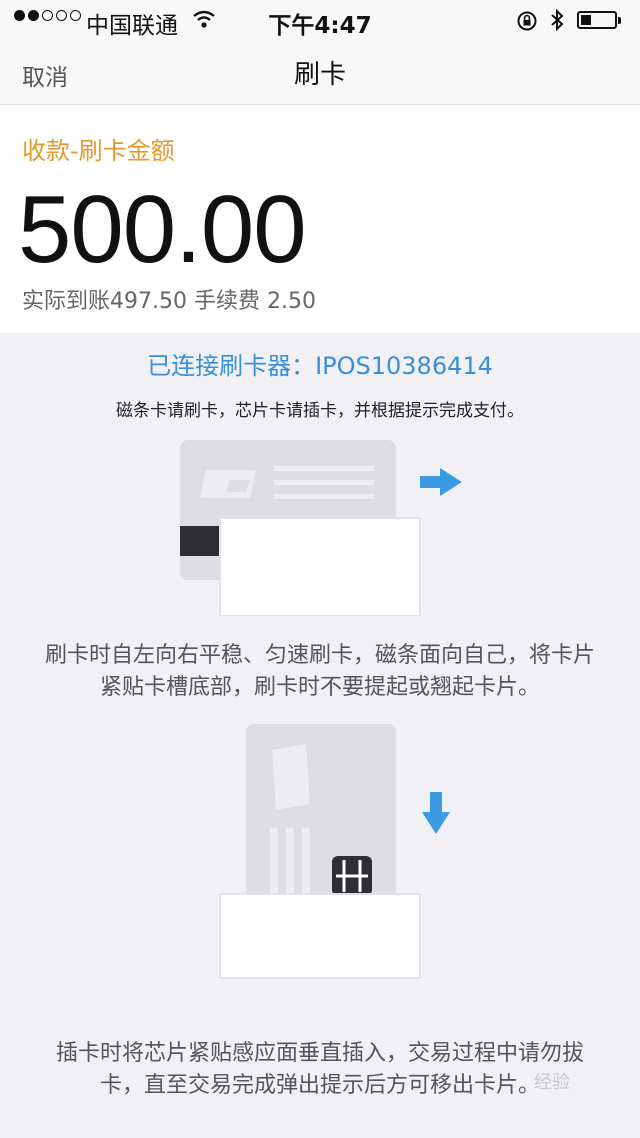  I want to click on rotation-lock-icon, so click(527, 24).